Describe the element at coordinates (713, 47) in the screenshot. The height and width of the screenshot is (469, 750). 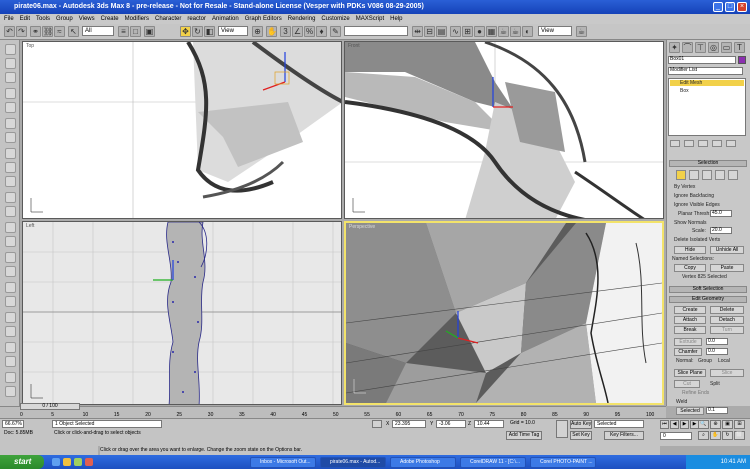
I see `motion-tab-icon: ◎` at that location.